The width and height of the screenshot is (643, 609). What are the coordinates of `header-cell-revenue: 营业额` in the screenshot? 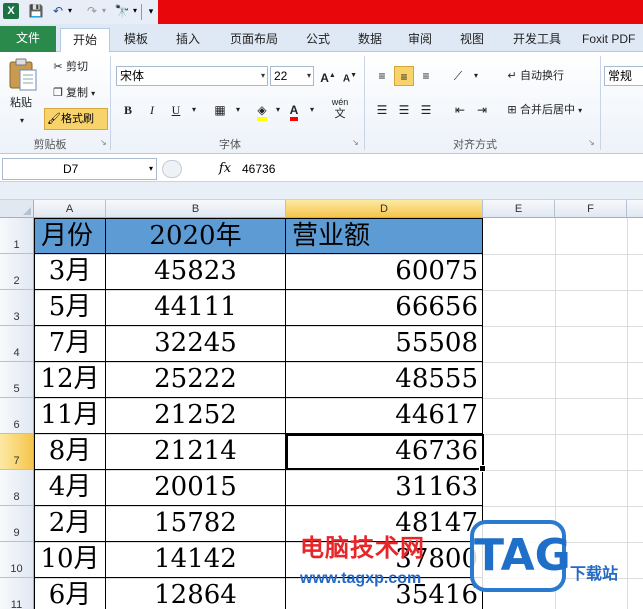 It's located at (384, 236).